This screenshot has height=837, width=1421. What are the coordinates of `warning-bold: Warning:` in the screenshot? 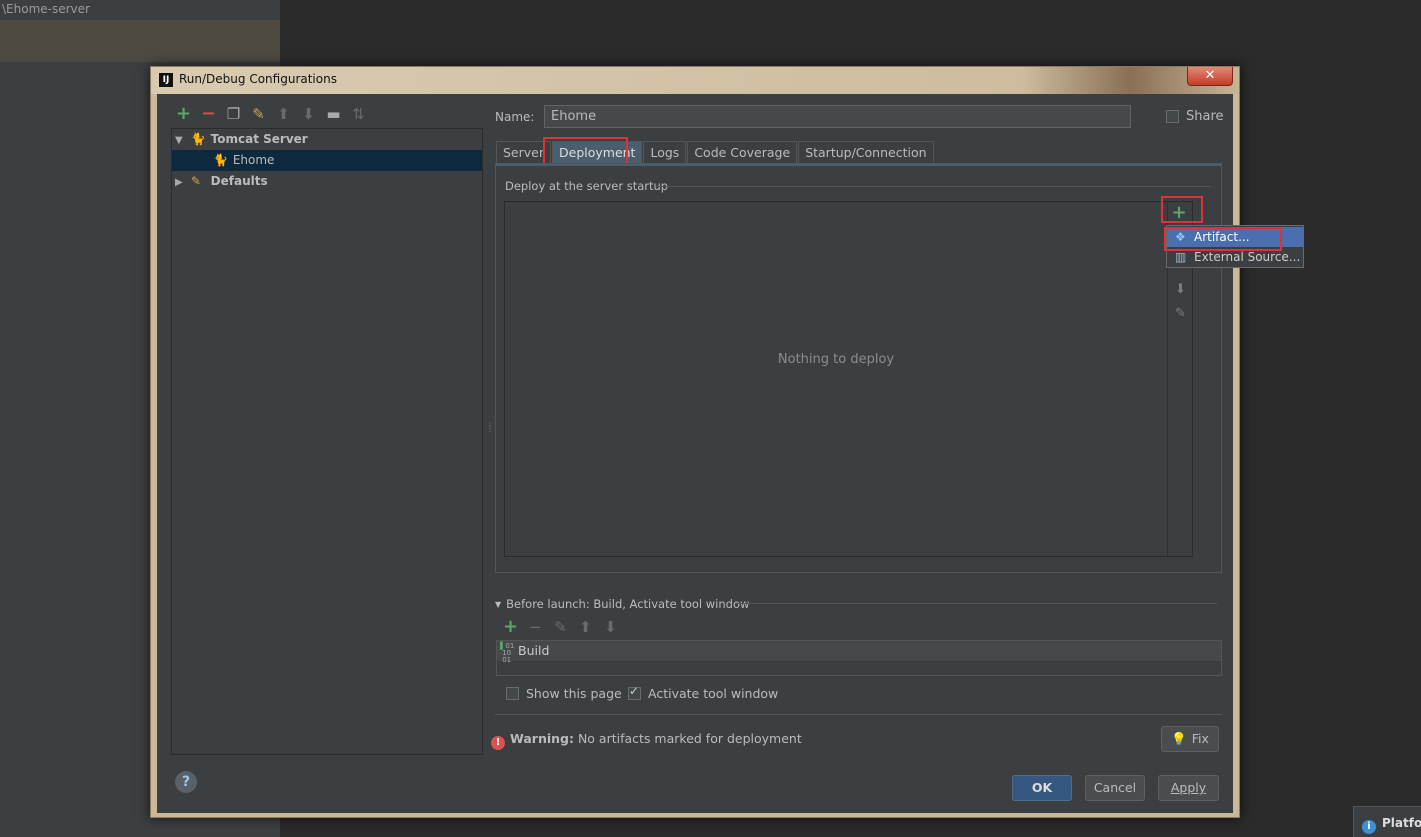 It's located at (542, 738).